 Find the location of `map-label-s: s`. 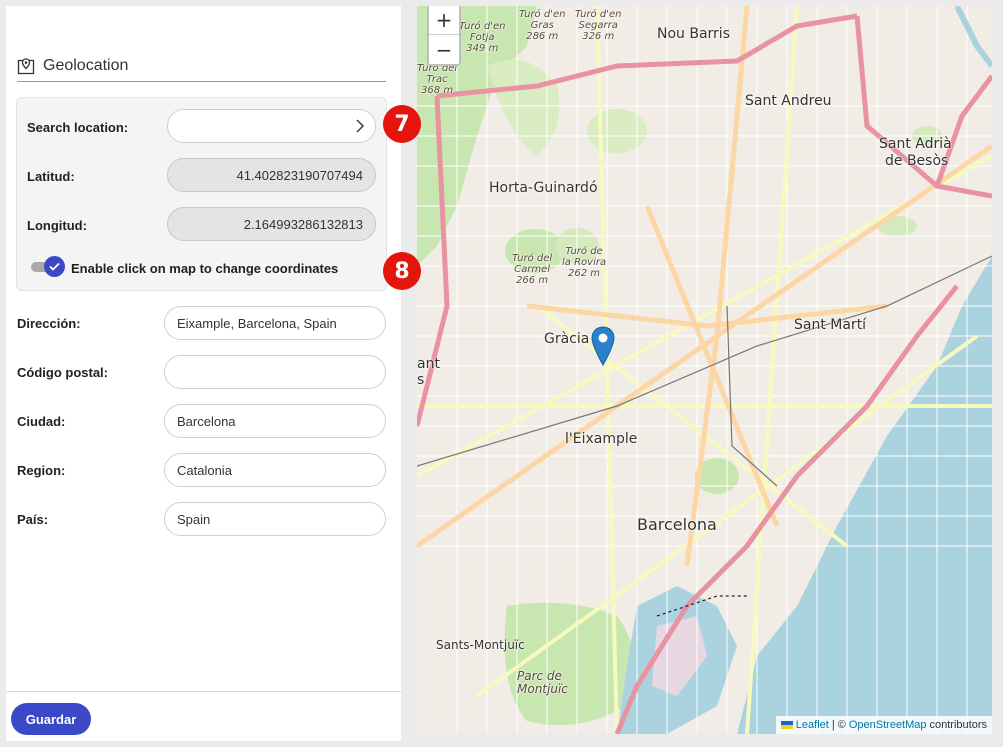

map-label-s: s is located at coordinates (421, 380).